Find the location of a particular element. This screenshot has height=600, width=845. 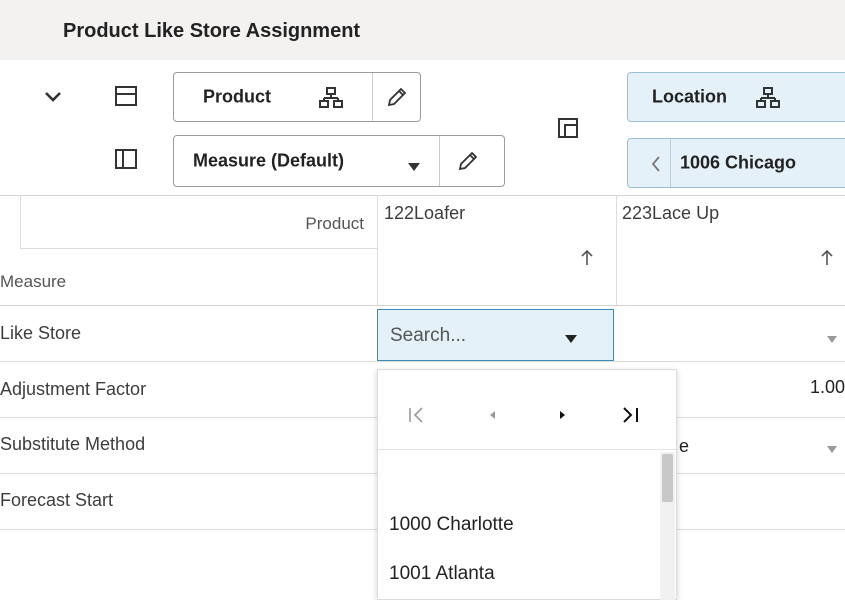

location-tile-label: Location is located at coordinates (689, 96).